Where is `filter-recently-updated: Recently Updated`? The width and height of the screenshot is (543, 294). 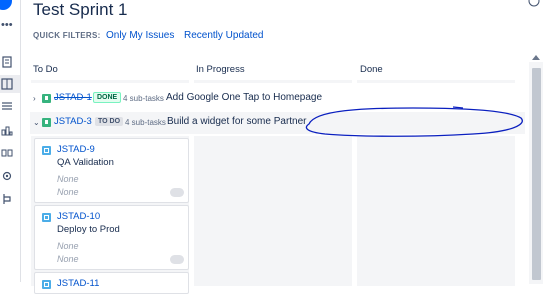
filter-recently-updated: Recently Updated is located at coordinates (224, 35).